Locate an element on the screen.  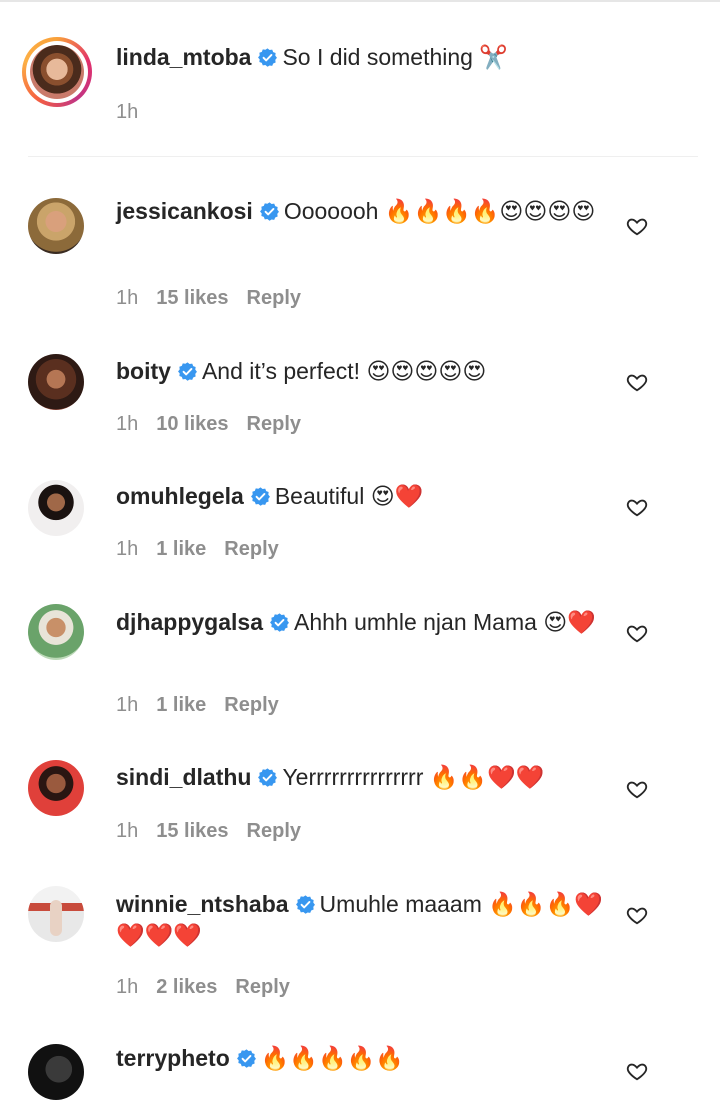
comment-text: Umuhle maaam is located at coordinates (400, 904).